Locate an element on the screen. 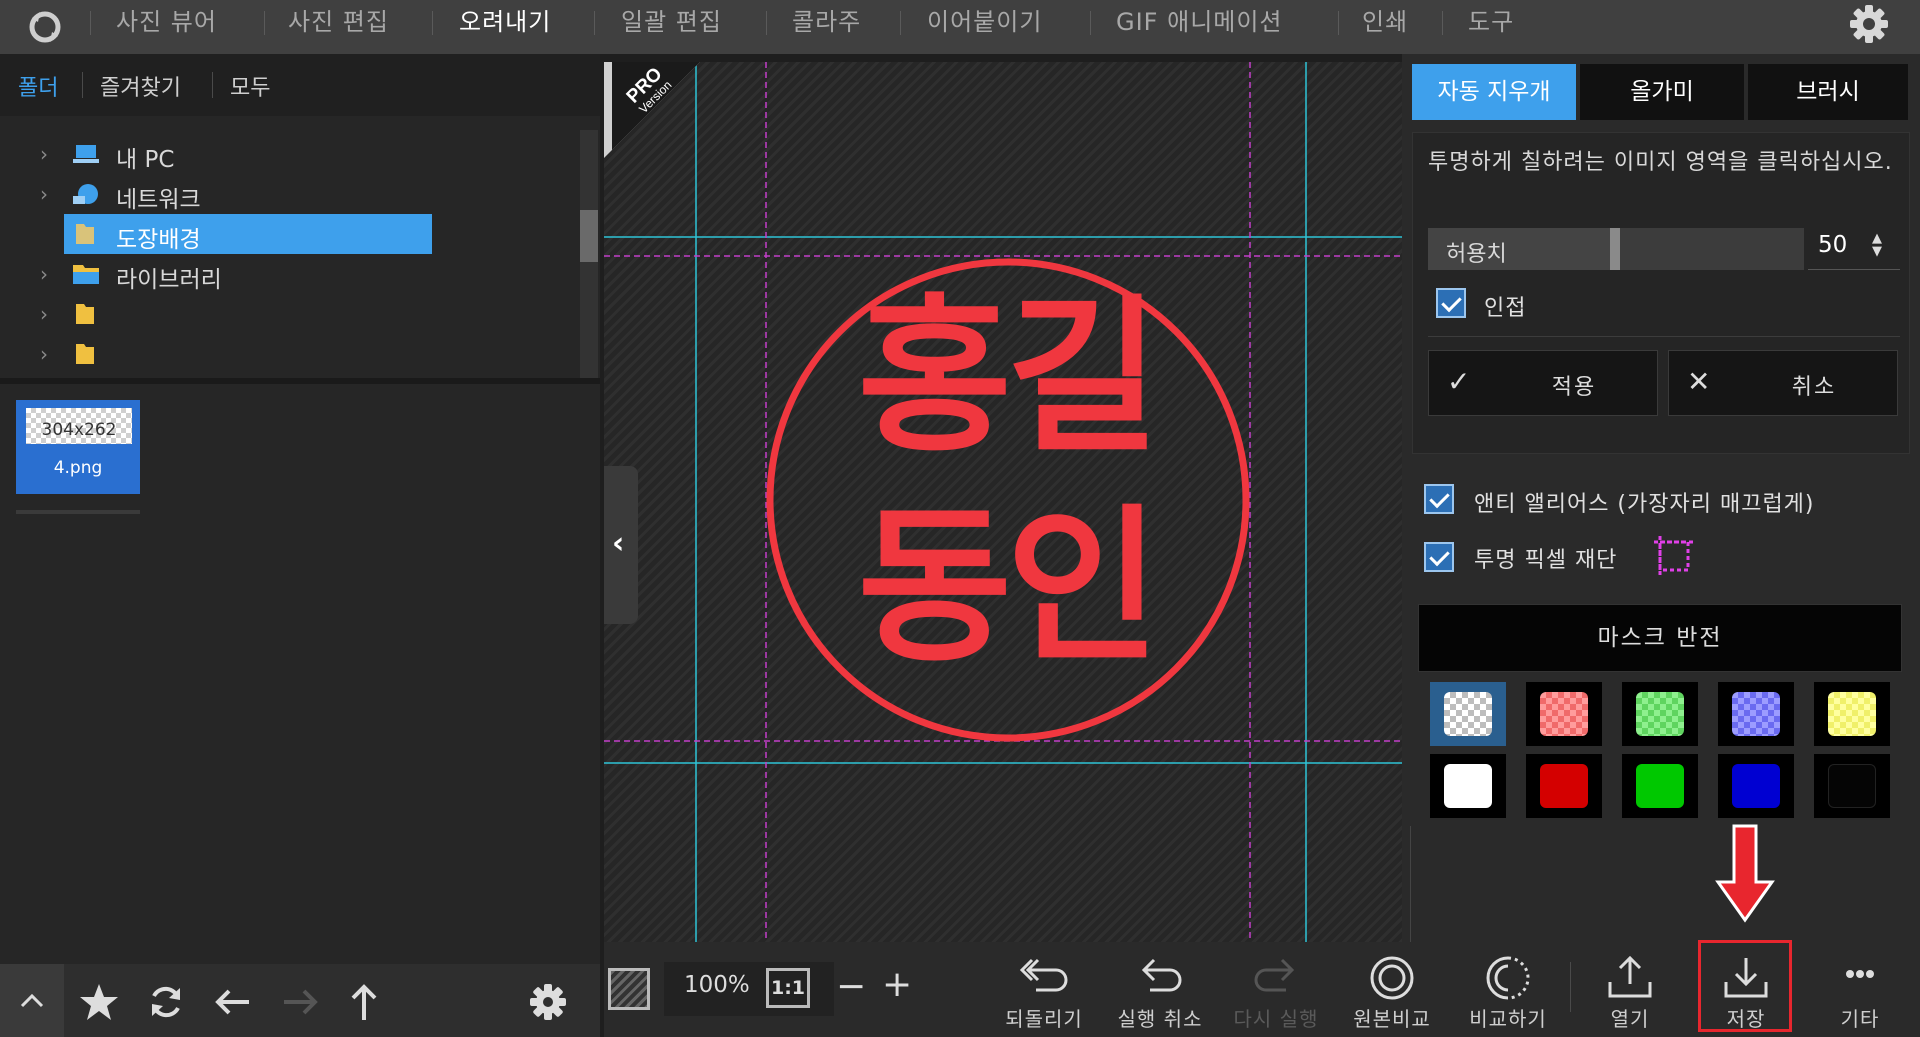 The width and height of the screenshot is (1920, 1037). nav-batch-edit: 일괄 편집 is located at coordinates (671, 22).